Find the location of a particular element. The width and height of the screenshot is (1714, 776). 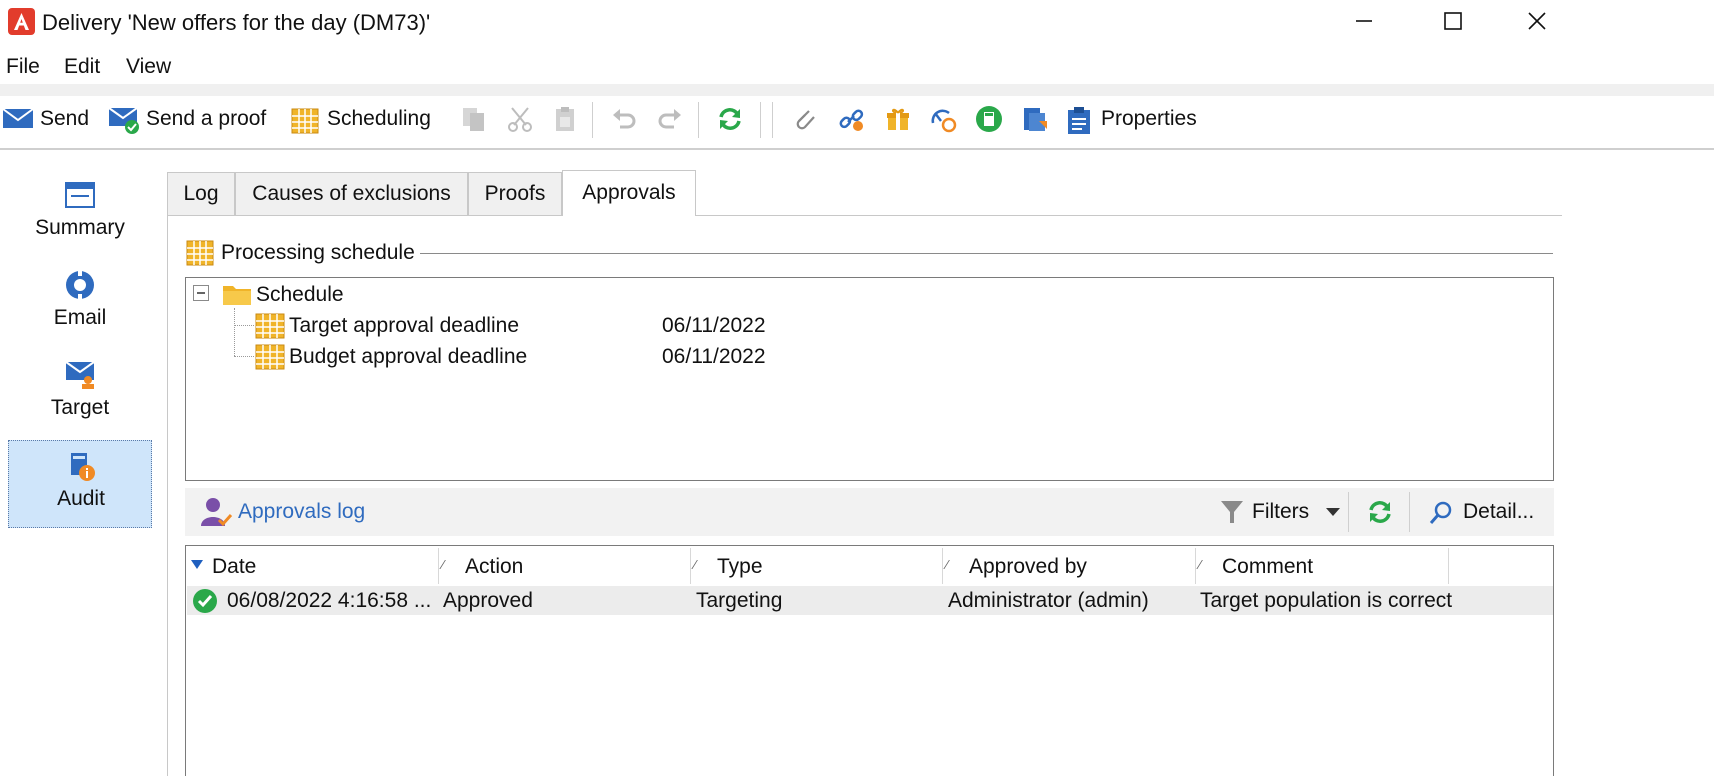

maximize-button is located at coordinates (1453, 21).